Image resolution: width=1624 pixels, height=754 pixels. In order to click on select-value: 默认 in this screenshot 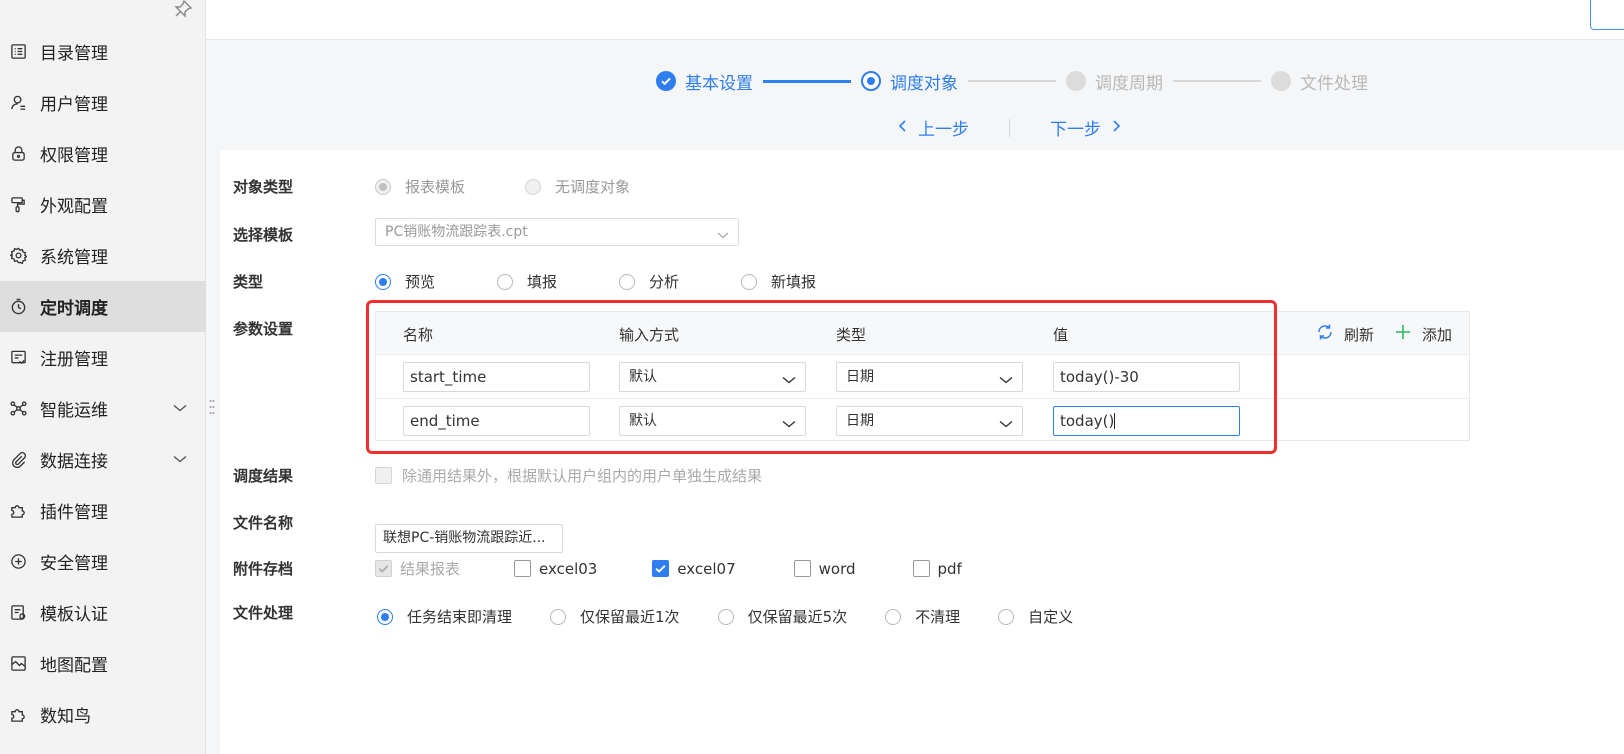, I will do `click(643, 421)`.